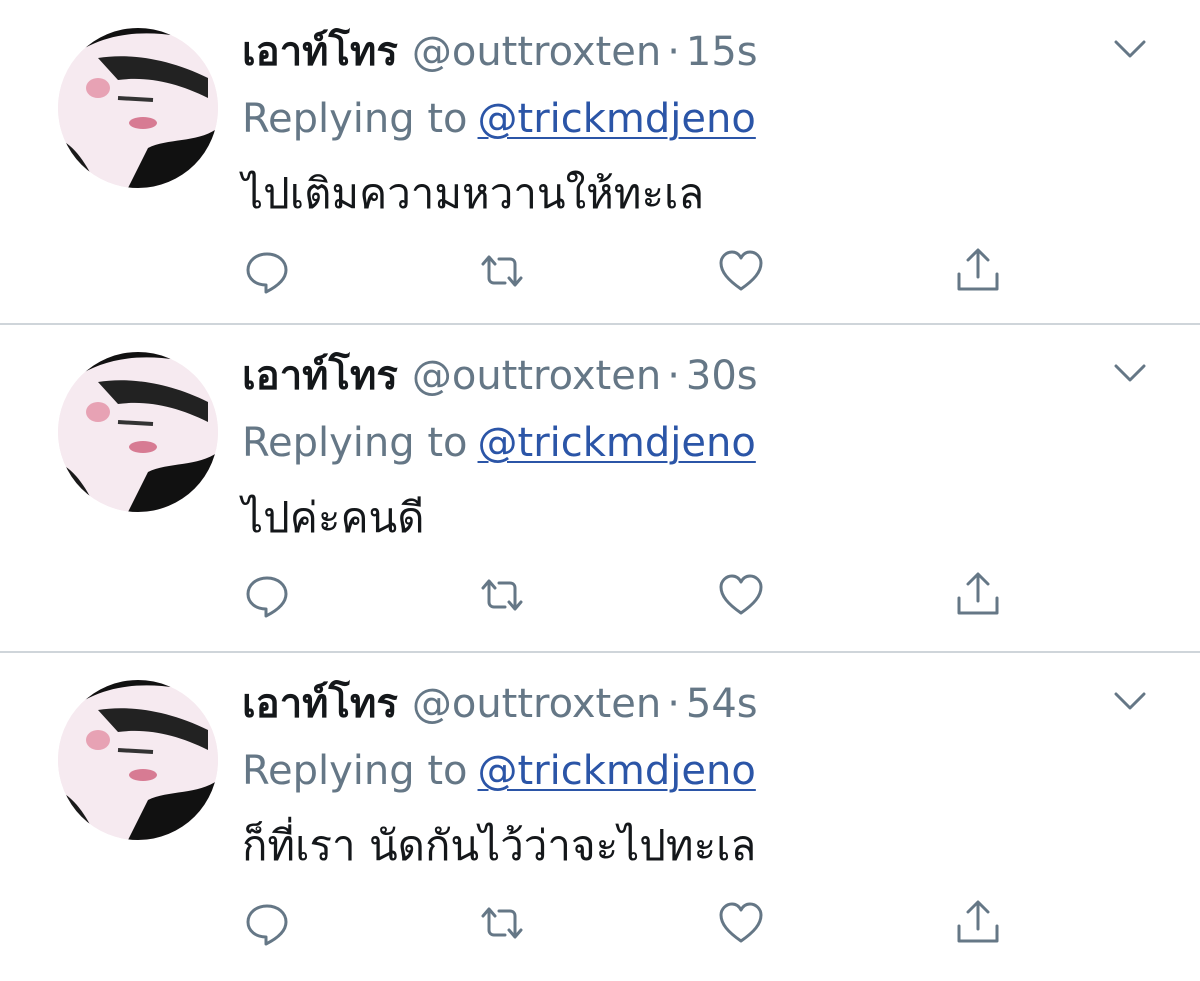 The height and width of the screenshot is (981, 1200). Describe the element at coordinates (722, 376) in the screenshot. I see `timestamp: 30s` at that location.